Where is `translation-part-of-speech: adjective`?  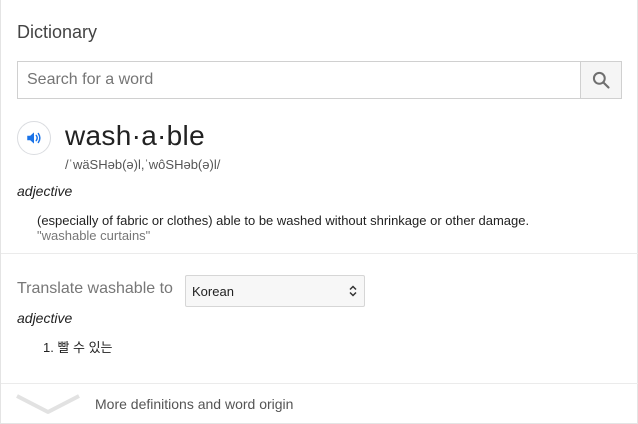 translation-part-of-speech: adjective is located at coordinates (45, 318).